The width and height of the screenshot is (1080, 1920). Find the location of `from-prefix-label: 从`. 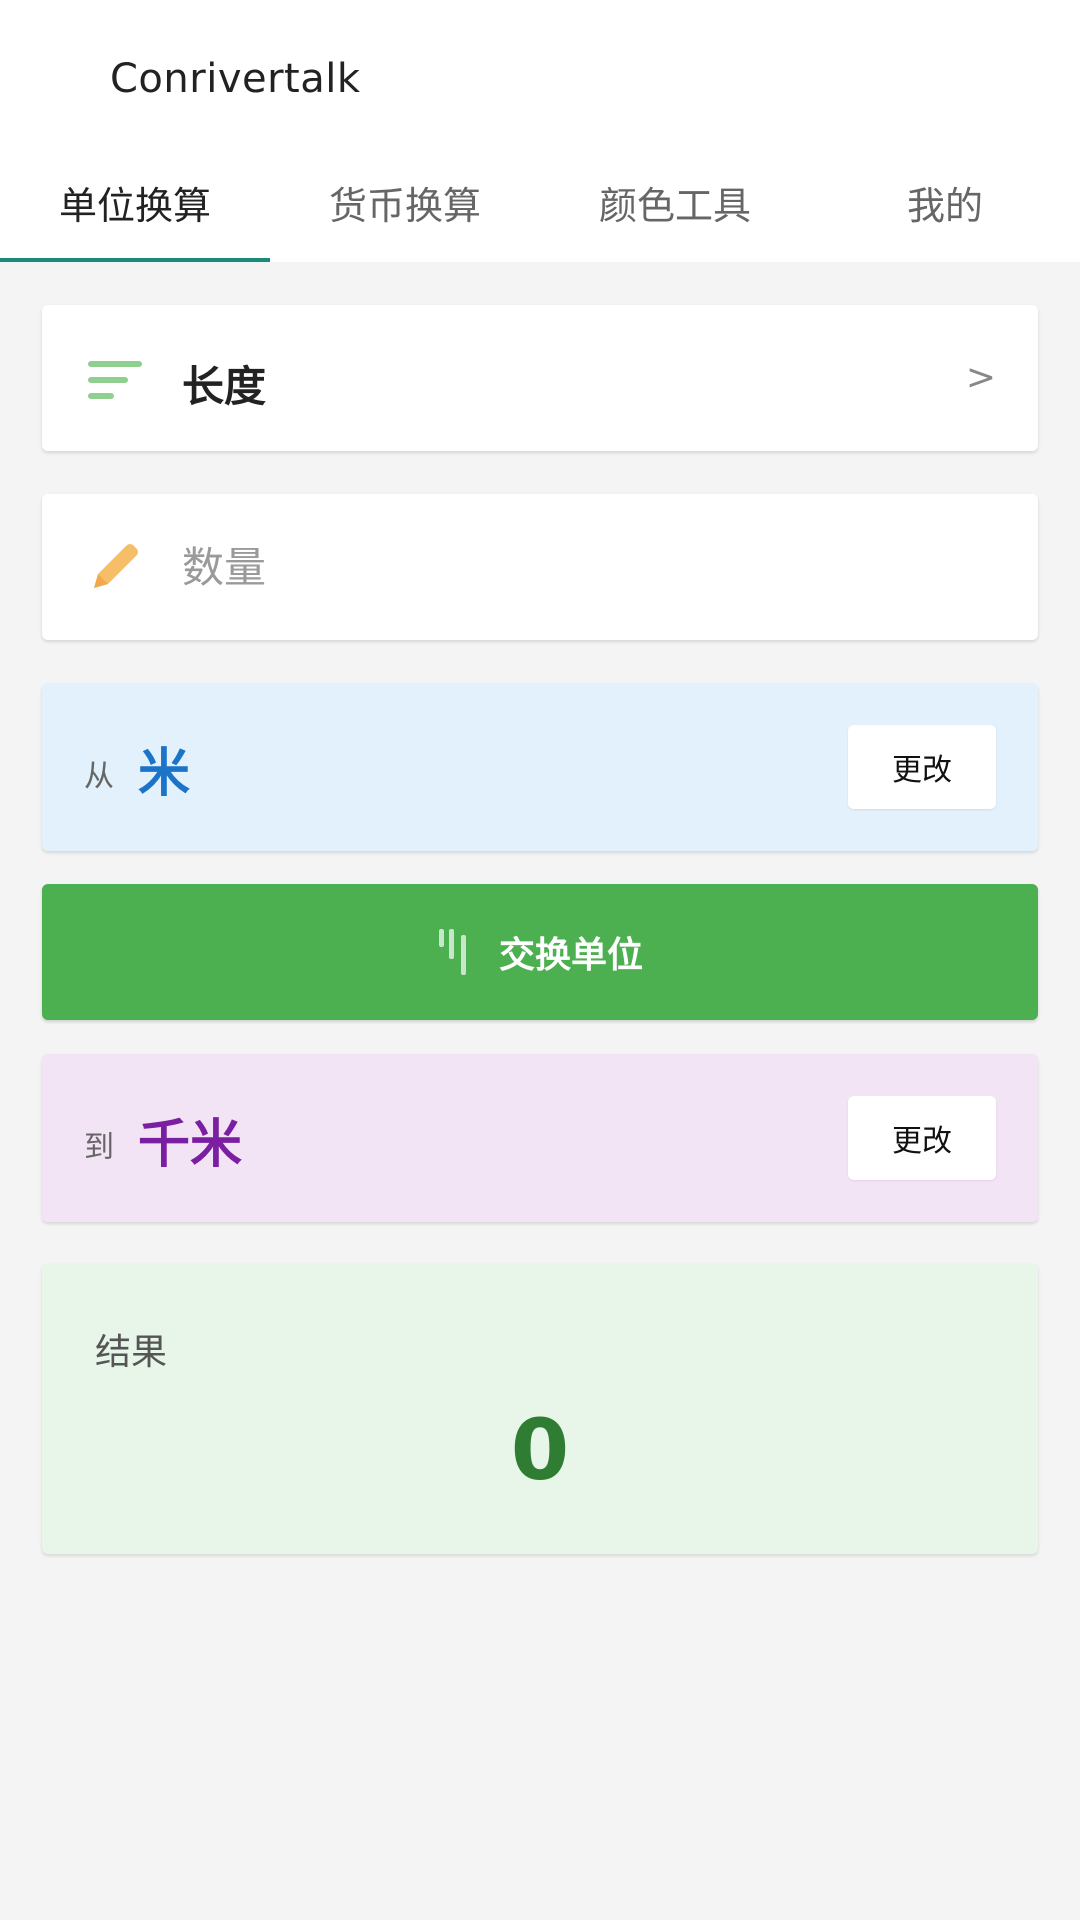

from-prefix-label: 从 is located at coordinates (99, 776).